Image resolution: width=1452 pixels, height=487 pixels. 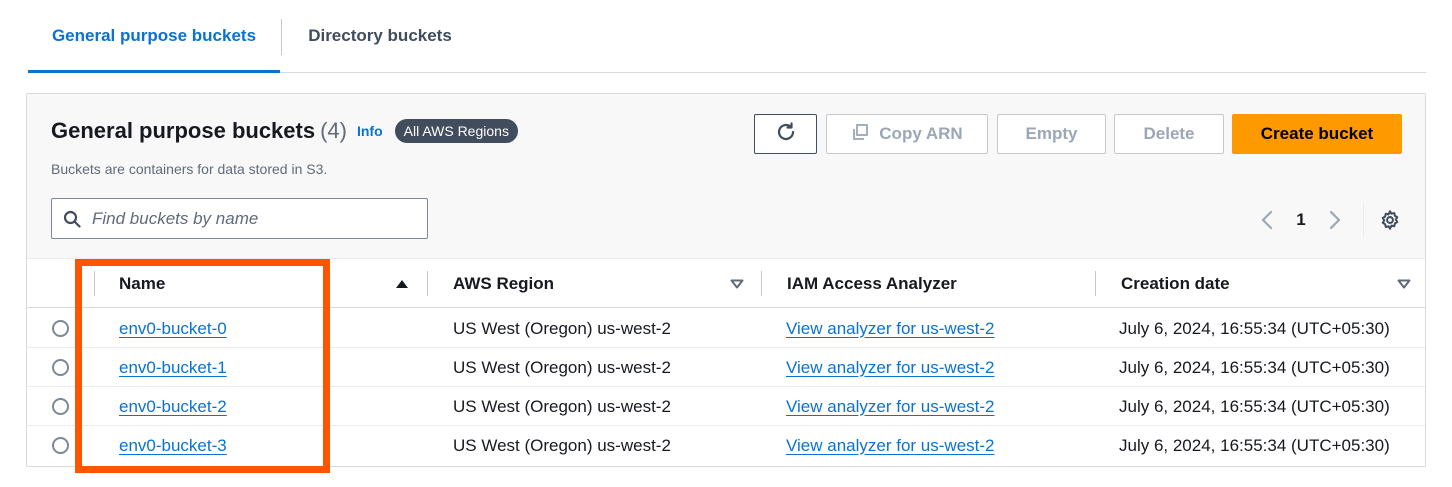 I want to click on bucket-count: (4), so click(x=333, y=130).